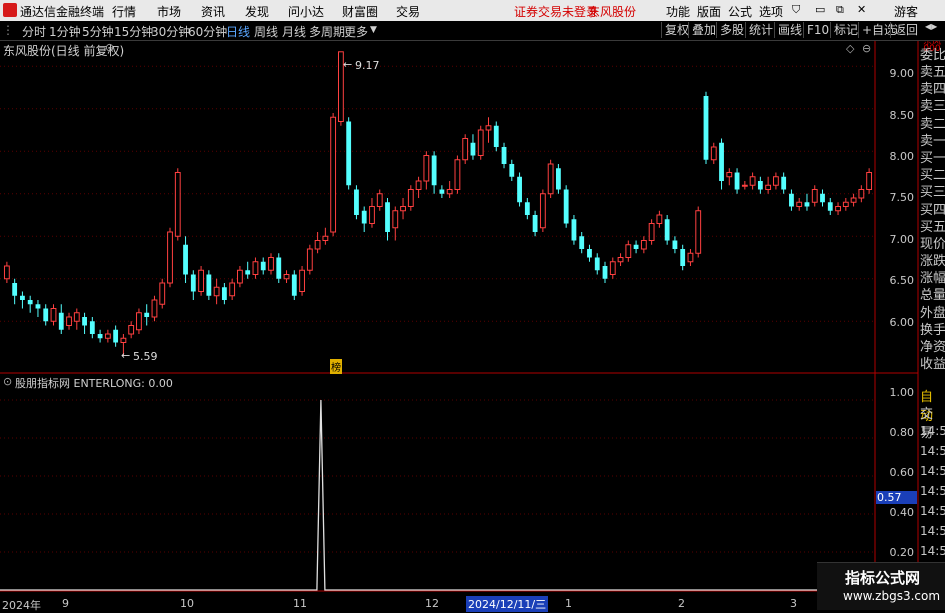  I want to click on menu-wenxiaoda: 问小达, so click(306, 11).